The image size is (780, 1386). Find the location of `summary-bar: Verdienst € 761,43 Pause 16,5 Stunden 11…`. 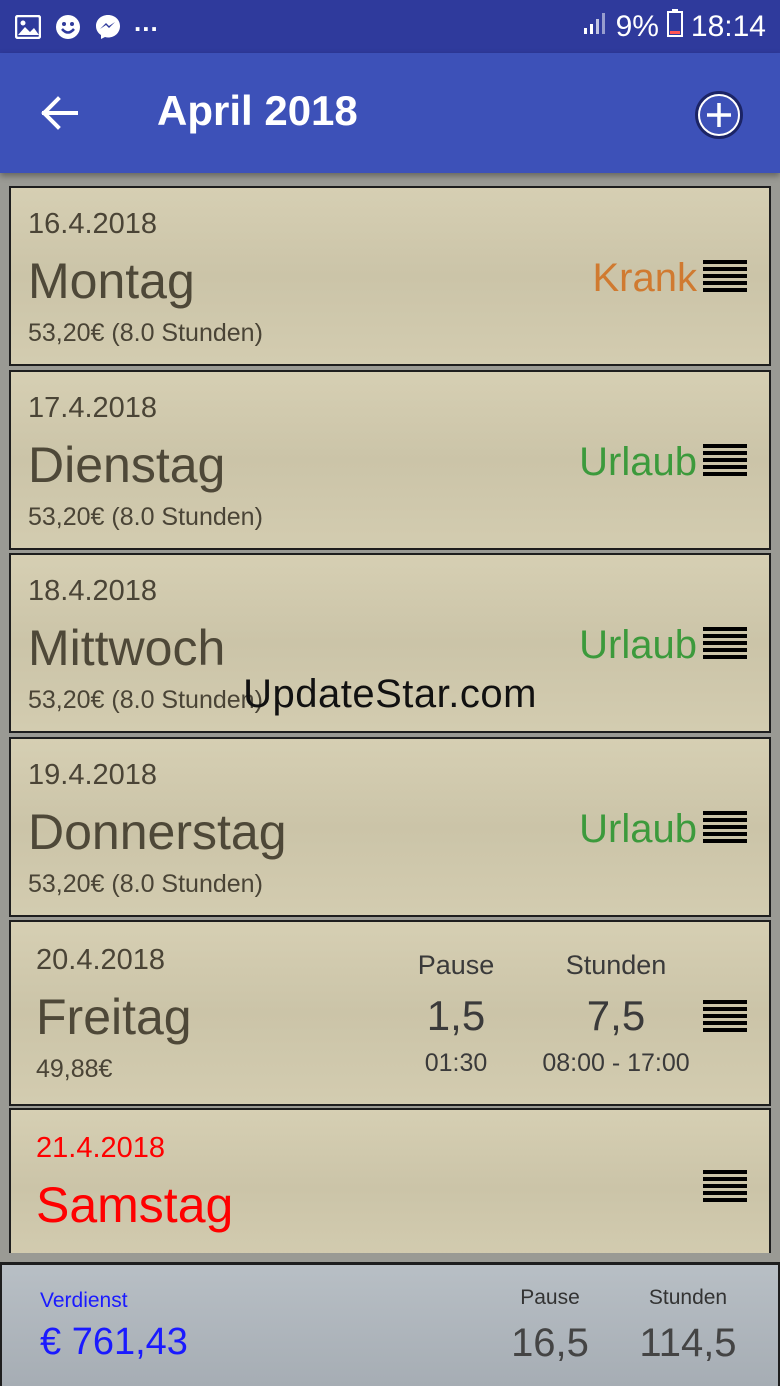

summary-bar: Verdienst € 761,43 Pause 16,5 Stunden 11… is located at coordinates (390, 1324).